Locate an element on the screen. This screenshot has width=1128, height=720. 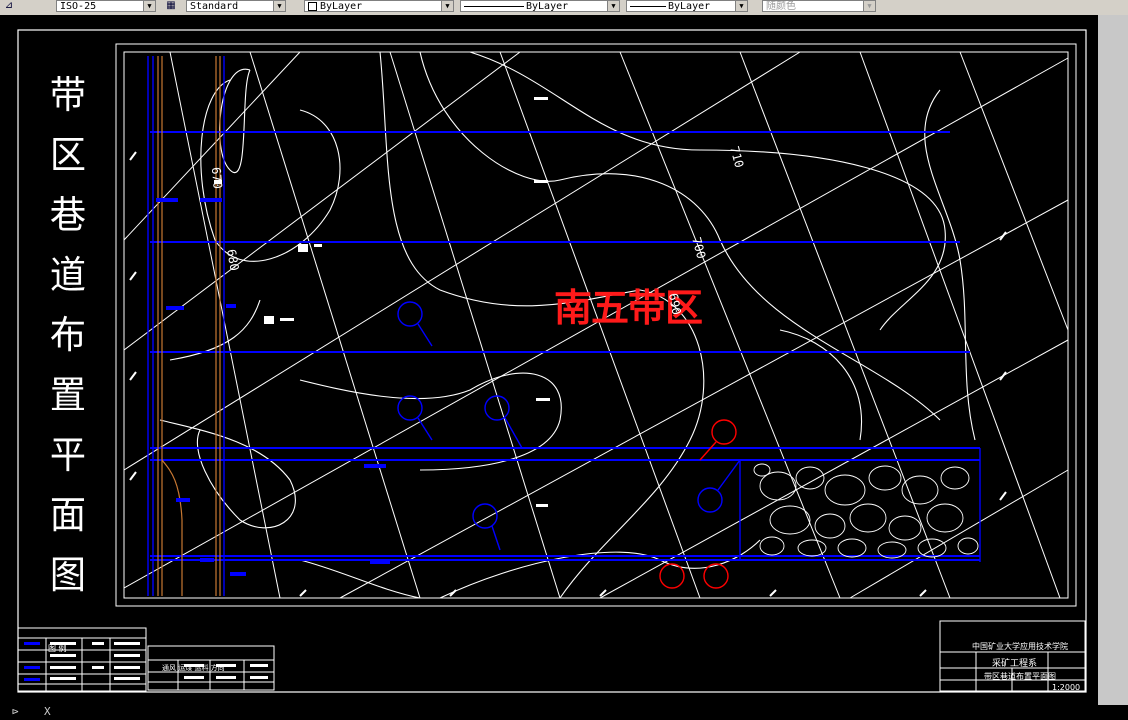
color-value: ByLayer is located at coordinates (341, 6).